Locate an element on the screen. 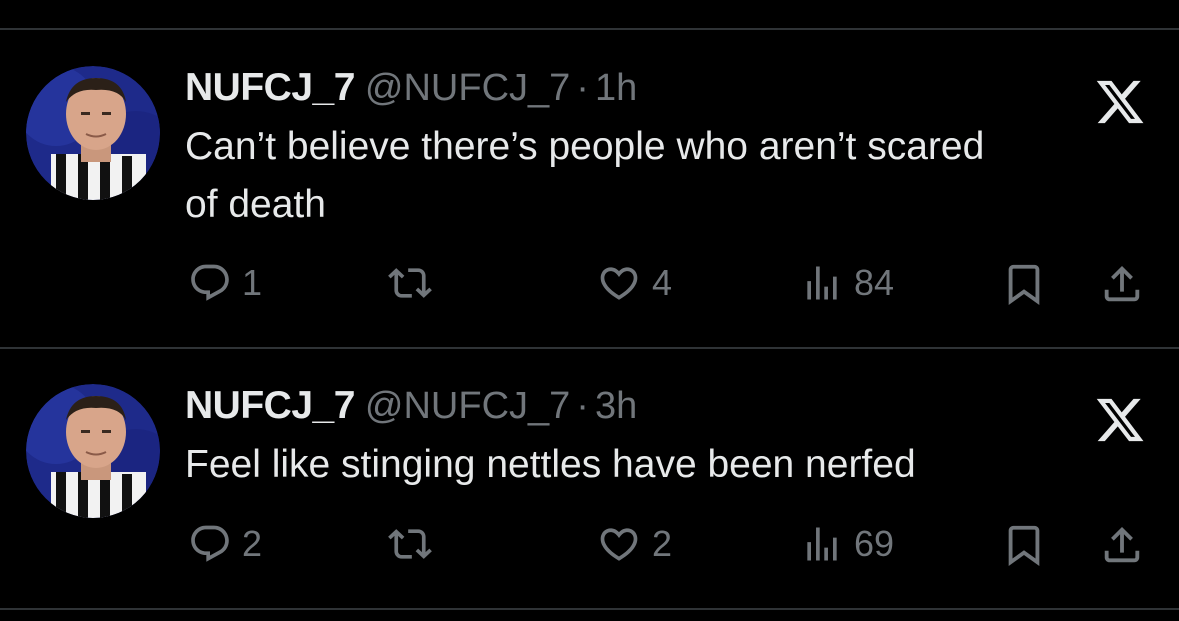 The image size is (1179, 621). tweet-text-line-2: of death is located at coordinates (255, 204).